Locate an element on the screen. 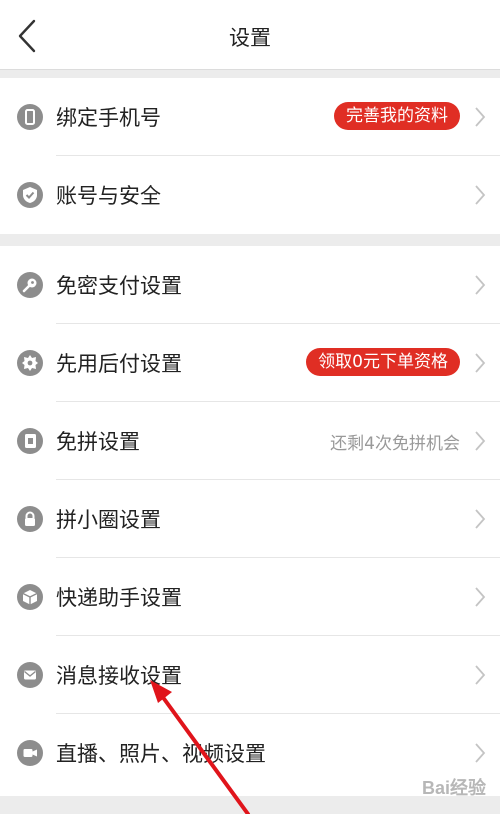  row-label: 免密支付设置 is located at coordinates (119, 286).